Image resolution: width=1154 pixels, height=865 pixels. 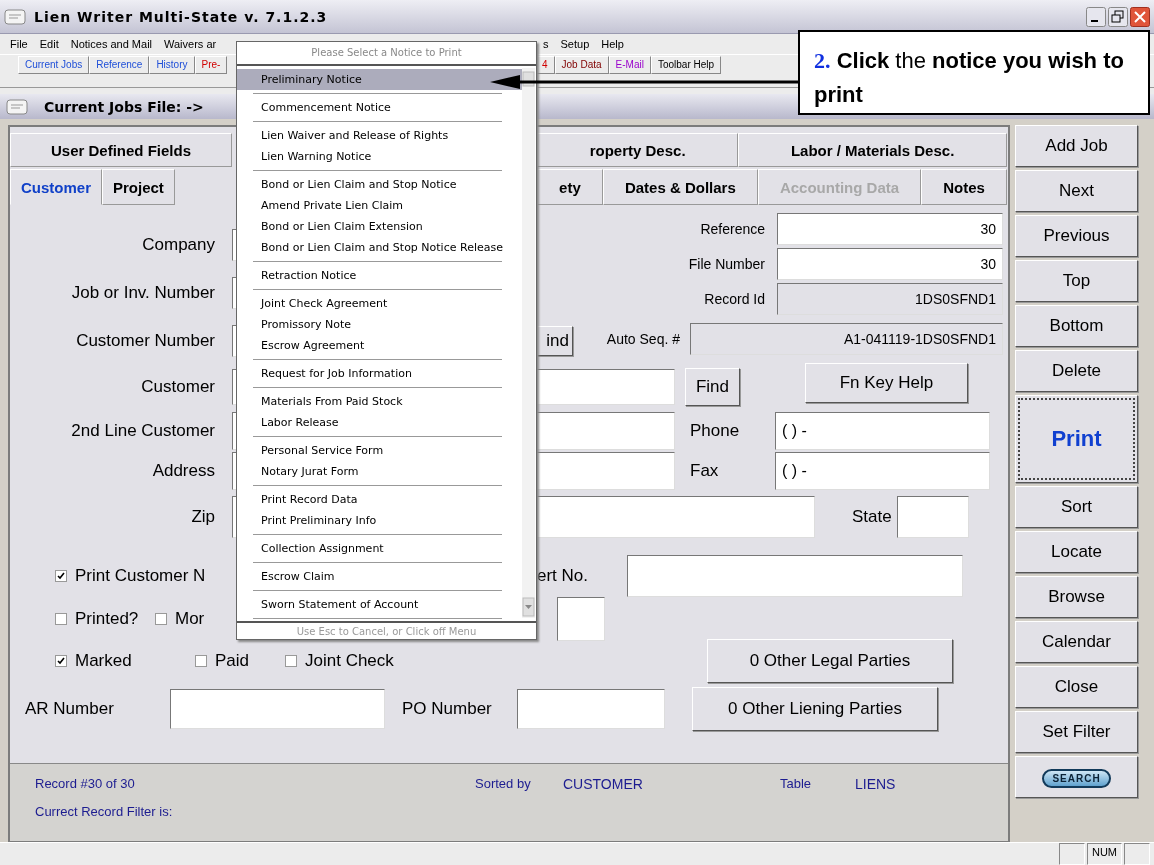 What do you see at coordinates (379, 345) in the screenshot?
I see `menu-item: Escrow Agreement` at bounding box center [379, 345].